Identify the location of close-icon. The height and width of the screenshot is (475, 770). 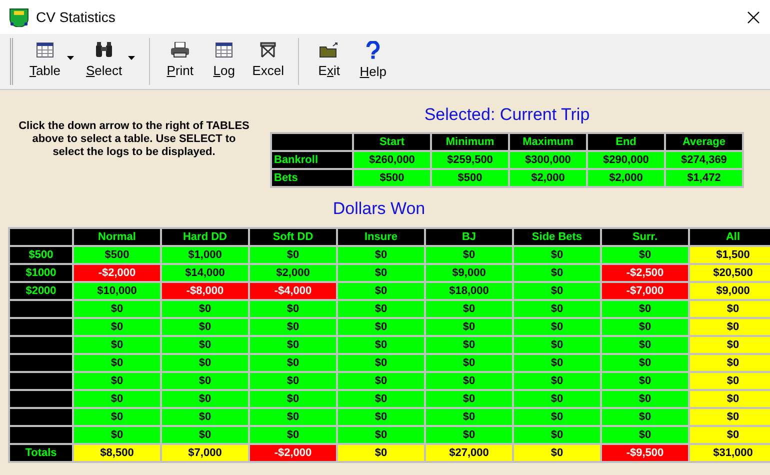
(753, 17).